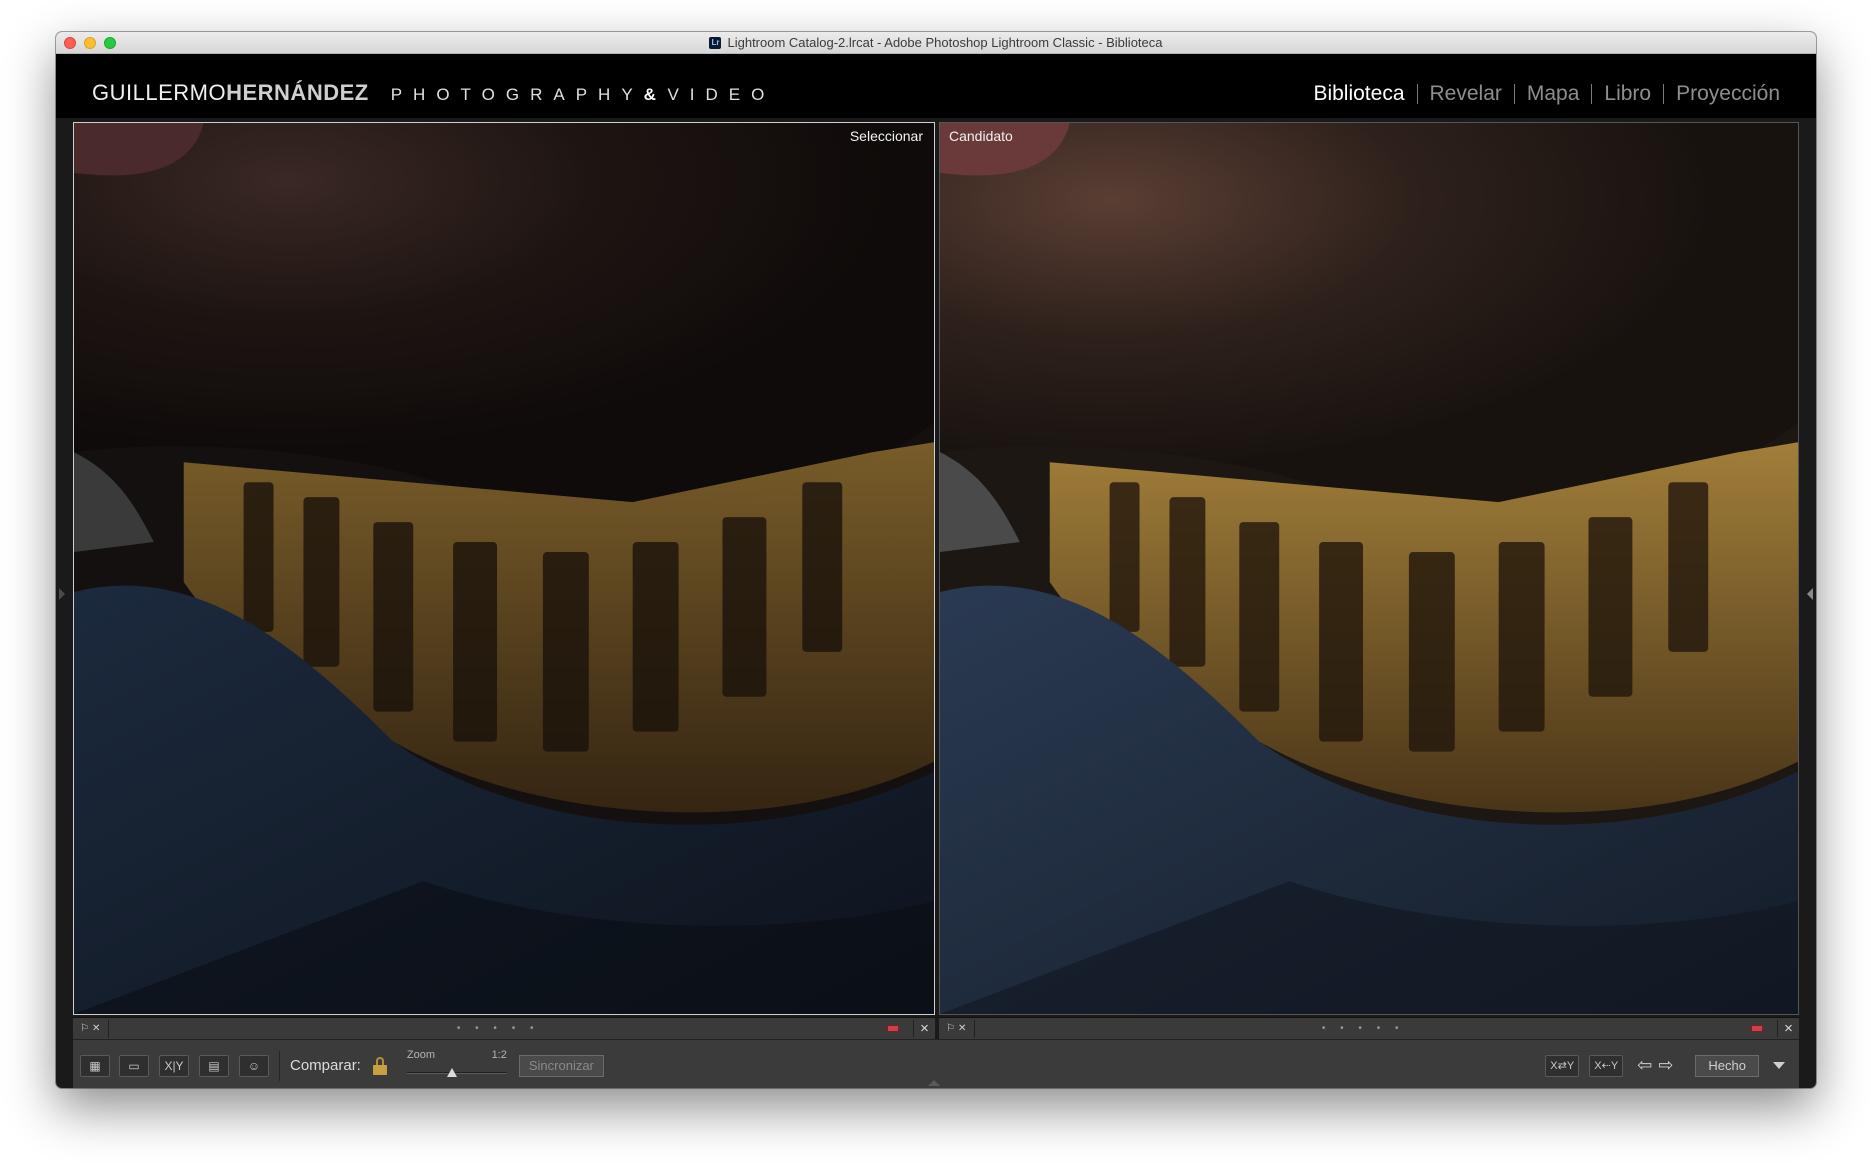 This screenshot has height=1169, width=1871. I want to click on bottom-panel-toggle-icon, so click(934, 1083).